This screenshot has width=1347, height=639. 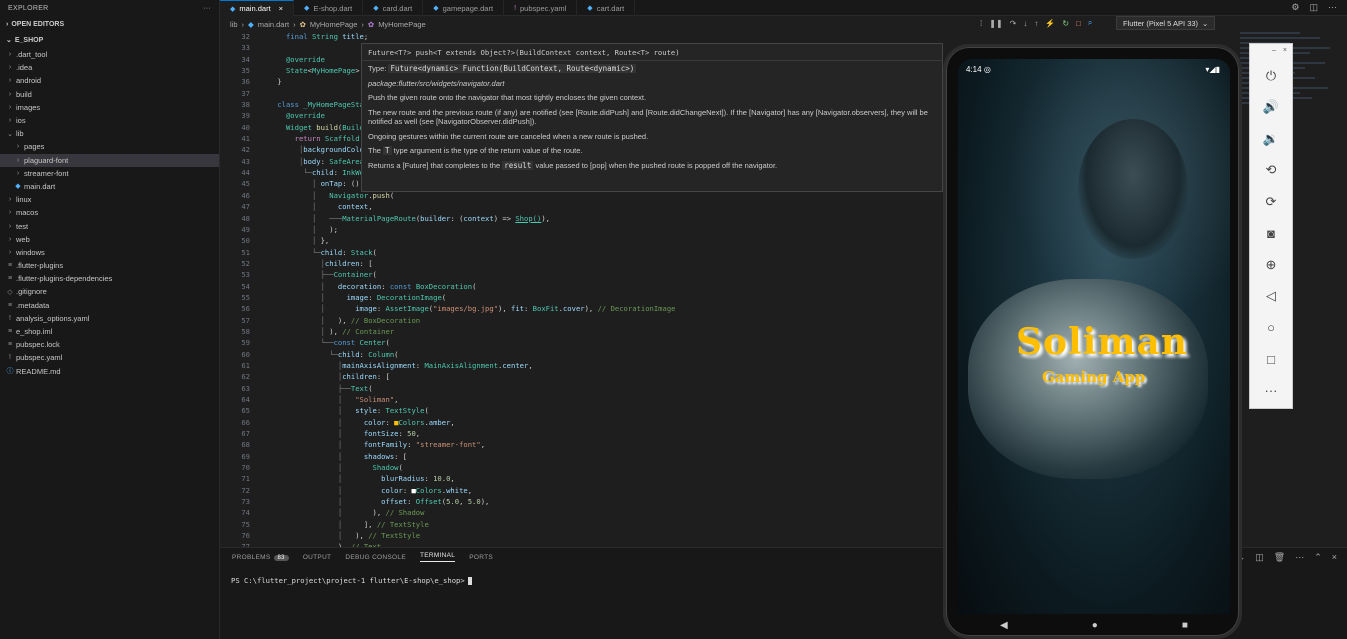 What do you see at coordinates (1271, 328) in the screenshot?
I see `home-icon: ○` at bounding box center [1271, 328].